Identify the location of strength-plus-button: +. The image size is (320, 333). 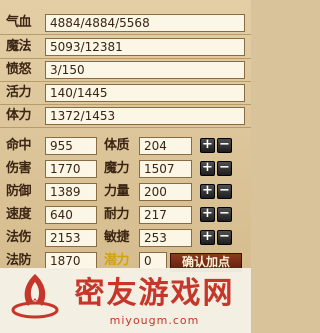
(207, 191).